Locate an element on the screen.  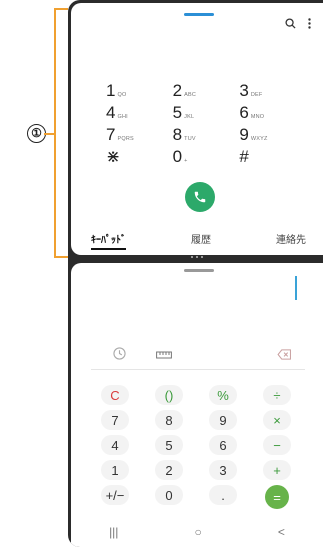
calc-key-9: 9 is located at coordinates (223, 420).